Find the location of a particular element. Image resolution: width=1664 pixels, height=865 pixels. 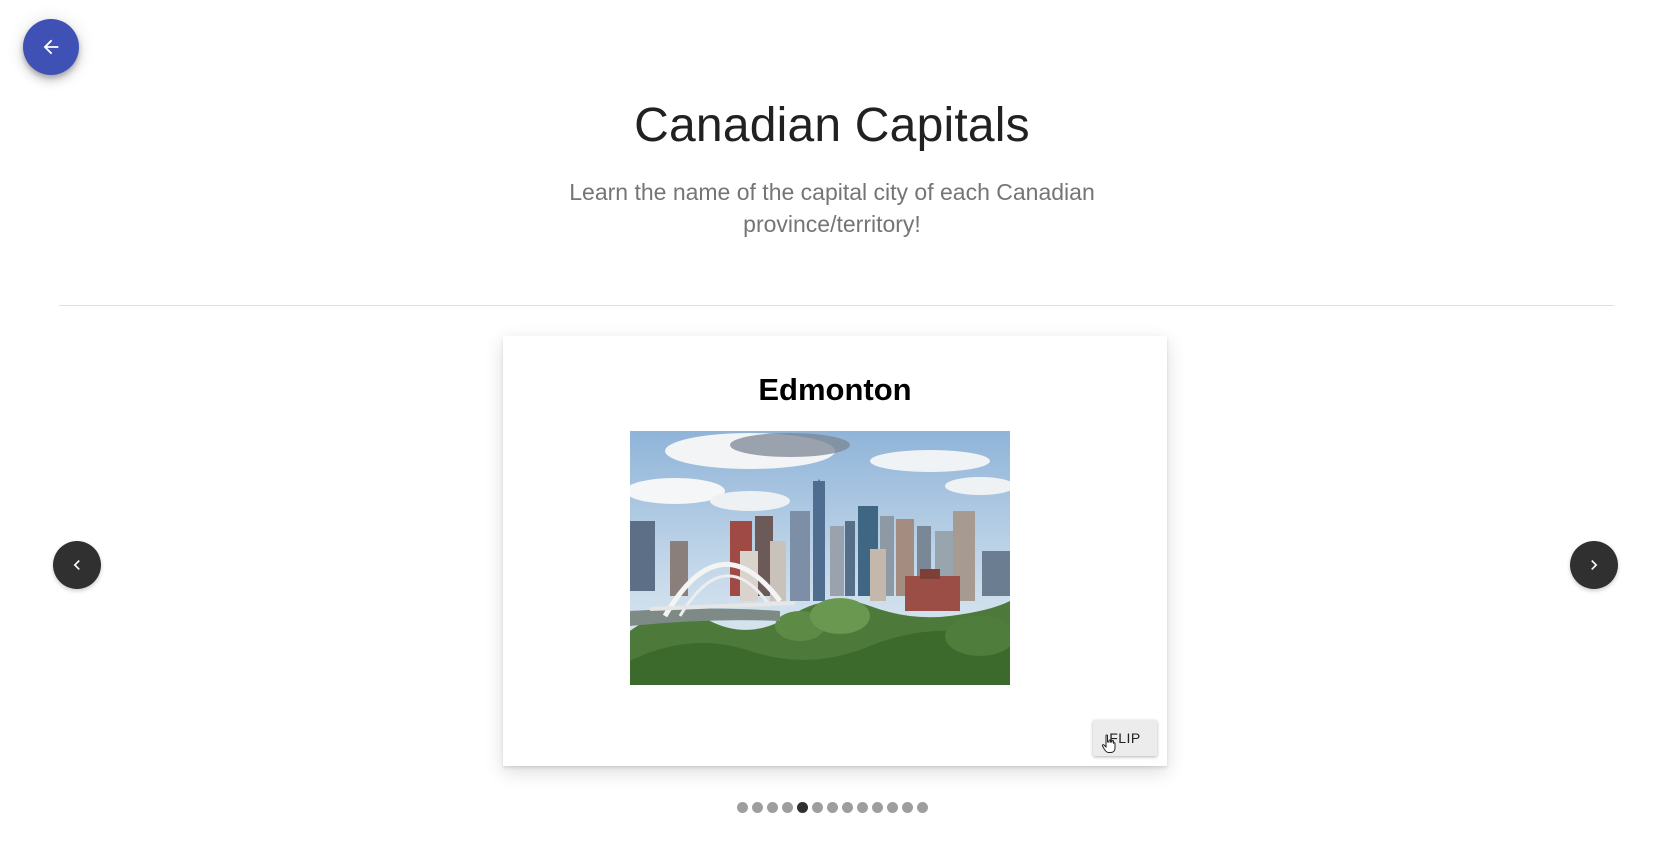

city-image is located at coordinates (820, 558).